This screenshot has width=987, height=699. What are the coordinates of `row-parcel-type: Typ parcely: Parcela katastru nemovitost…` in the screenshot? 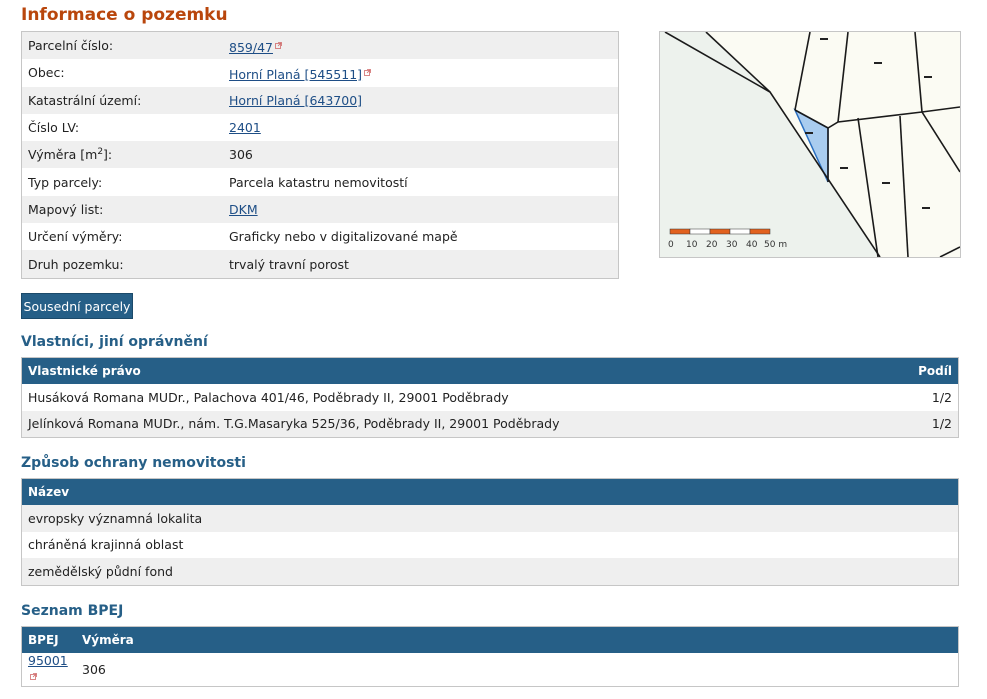 It's located at (320, 182).